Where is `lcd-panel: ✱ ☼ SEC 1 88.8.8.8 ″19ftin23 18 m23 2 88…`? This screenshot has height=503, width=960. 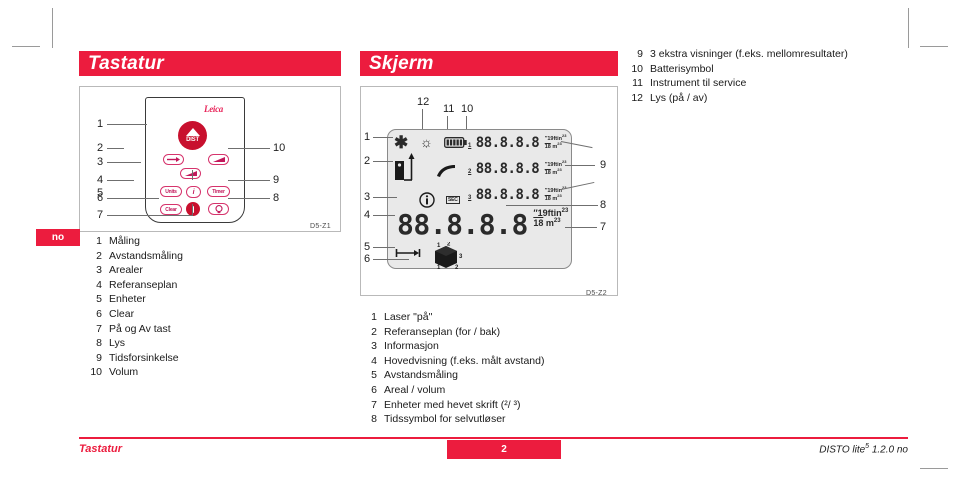
lcd-panel: ✱ ☼ SEC 1 88.8.8.8 ″19ftin23 18 m23 2 88… is located at coordinates (479, 199).